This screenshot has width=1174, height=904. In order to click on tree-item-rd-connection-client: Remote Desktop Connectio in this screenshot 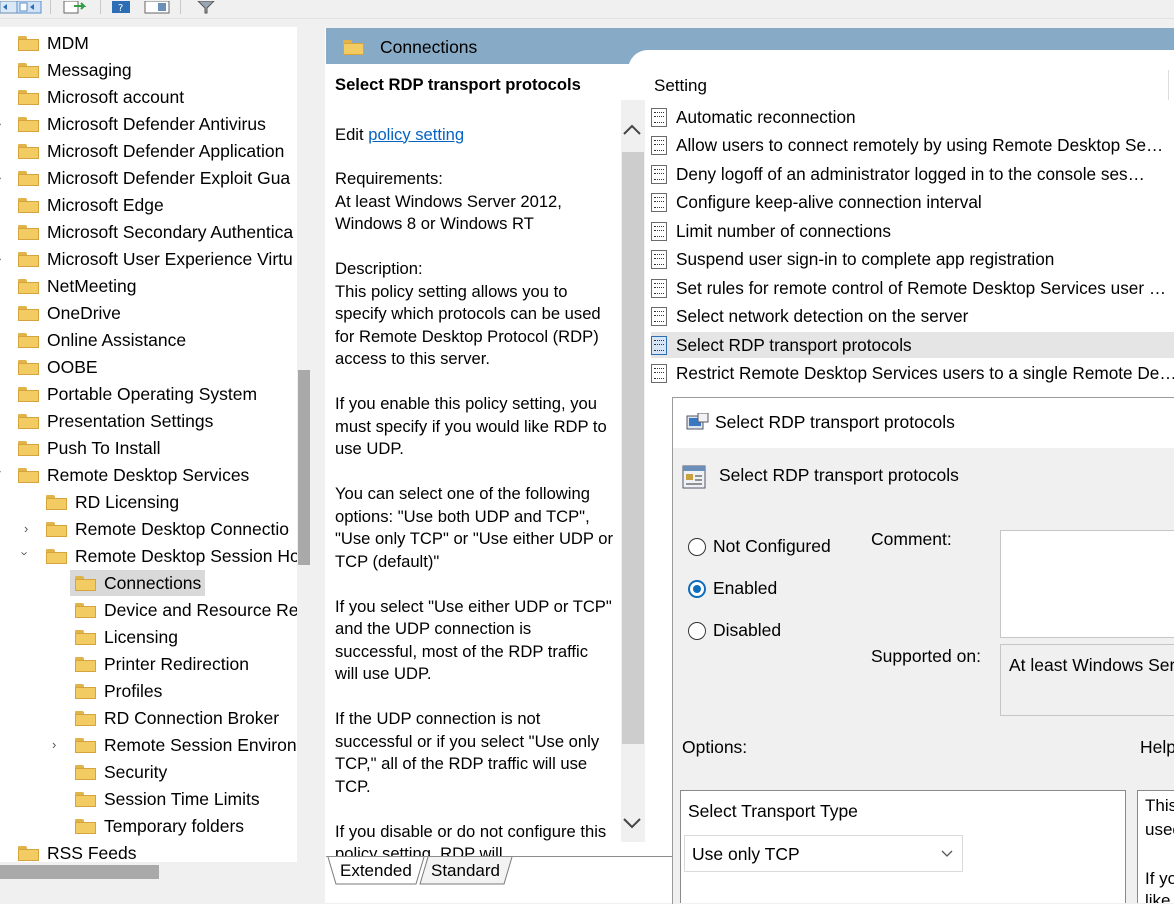, I will do `click(167, 529)`.